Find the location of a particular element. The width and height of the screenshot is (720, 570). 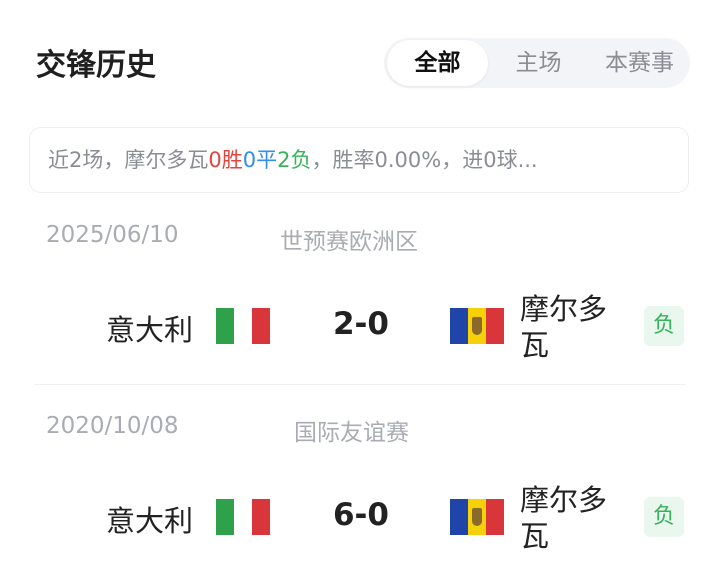

match-date: 2020/10/08 is located at coordinates (112, 426).